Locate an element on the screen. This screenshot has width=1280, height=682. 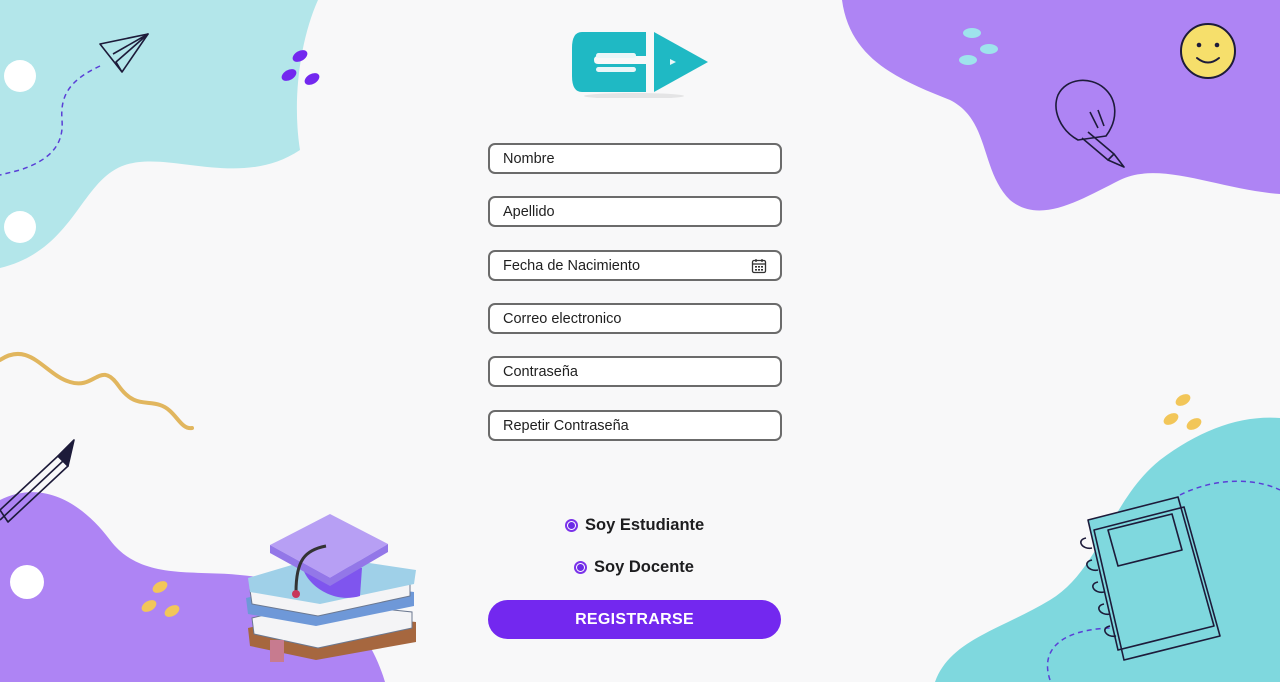
fecha-nacimiento-field: Fecha de Nacimiento is located at coordinates (635, 265).